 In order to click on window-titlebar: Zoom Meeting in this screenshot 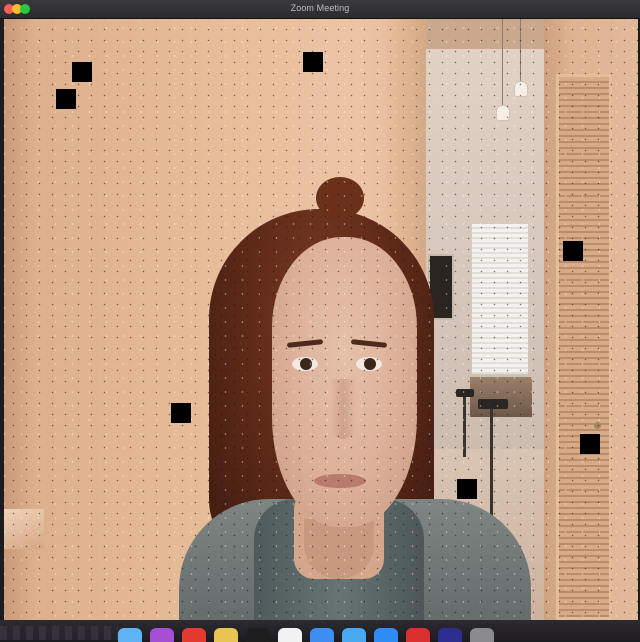, I will do `click(320, 9)`.